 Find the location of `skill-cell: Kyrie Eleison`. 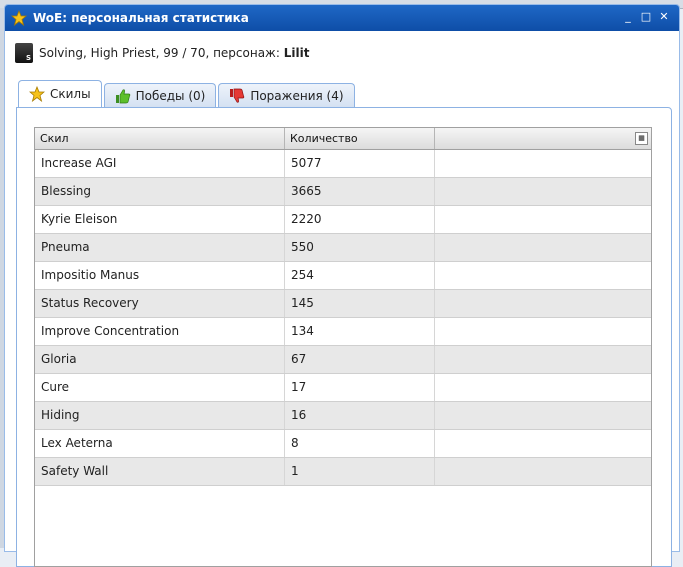

skill-cell: Kyrie Eleison is located at coordinates (160, 219).